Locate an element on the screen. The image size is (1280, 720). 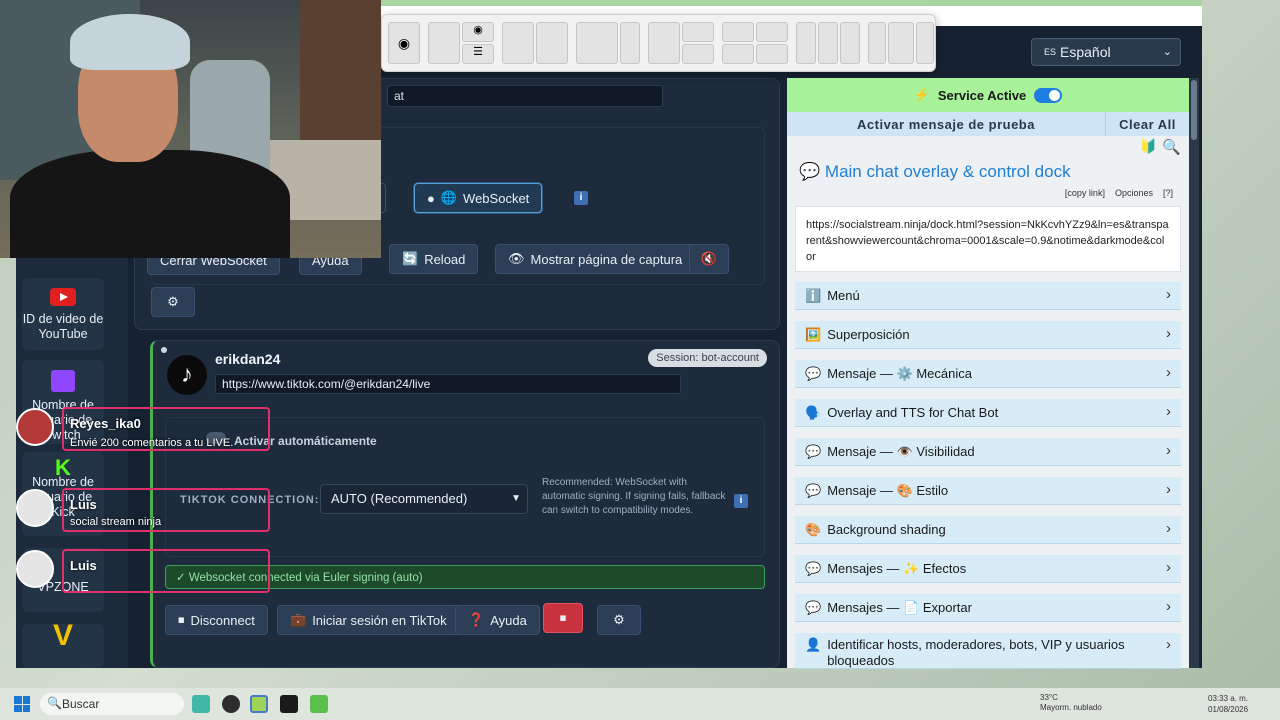
tiktok-login-button: 💼 Iniciar sesión en TikTok is located at coordinates (368, 620).